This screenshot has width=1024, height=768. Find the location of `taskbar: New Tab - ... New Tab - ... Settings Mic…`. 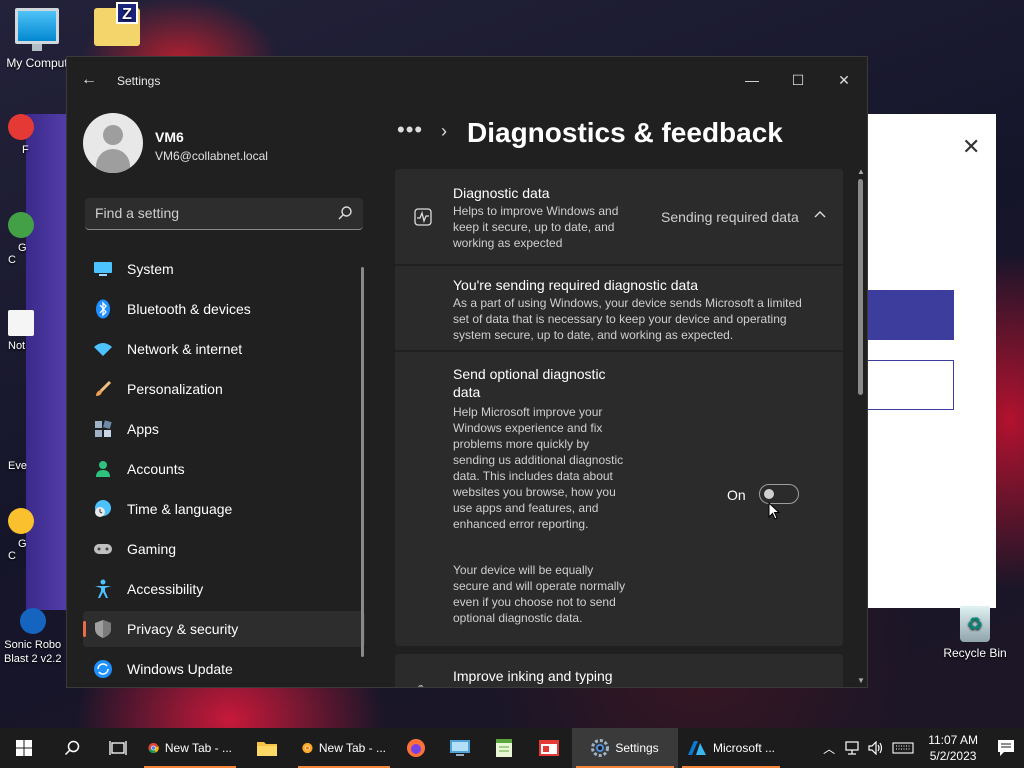

taskbar: New Tab - ... New Tab - ... Settings Mic… is located at coordinates (512, 748).